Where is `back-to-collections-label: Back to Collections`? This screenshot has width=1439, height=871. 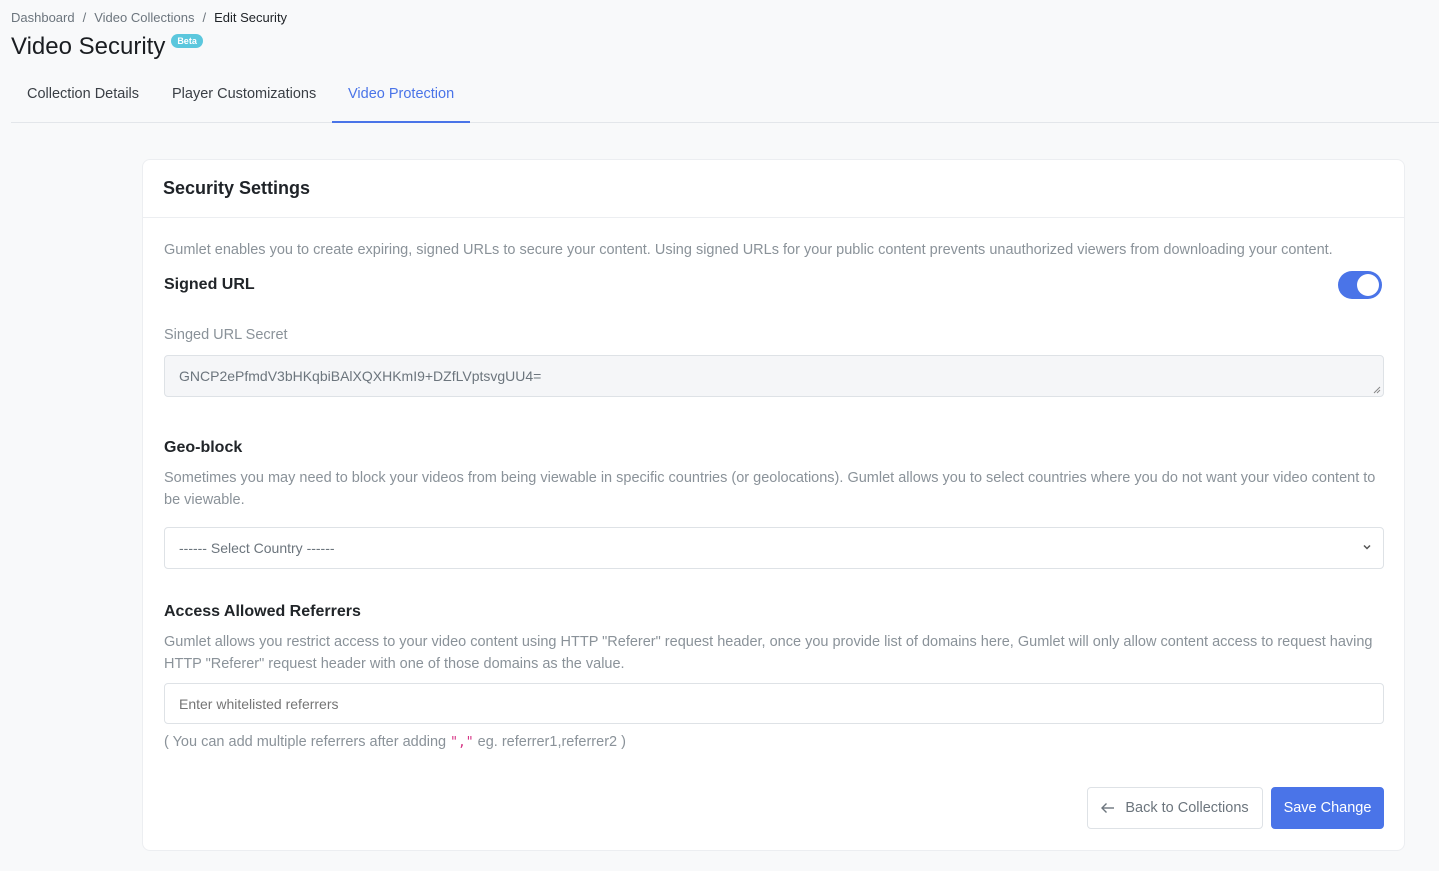
back-to-collections-label: Back to Collections is located at coordinates (1187, 808).